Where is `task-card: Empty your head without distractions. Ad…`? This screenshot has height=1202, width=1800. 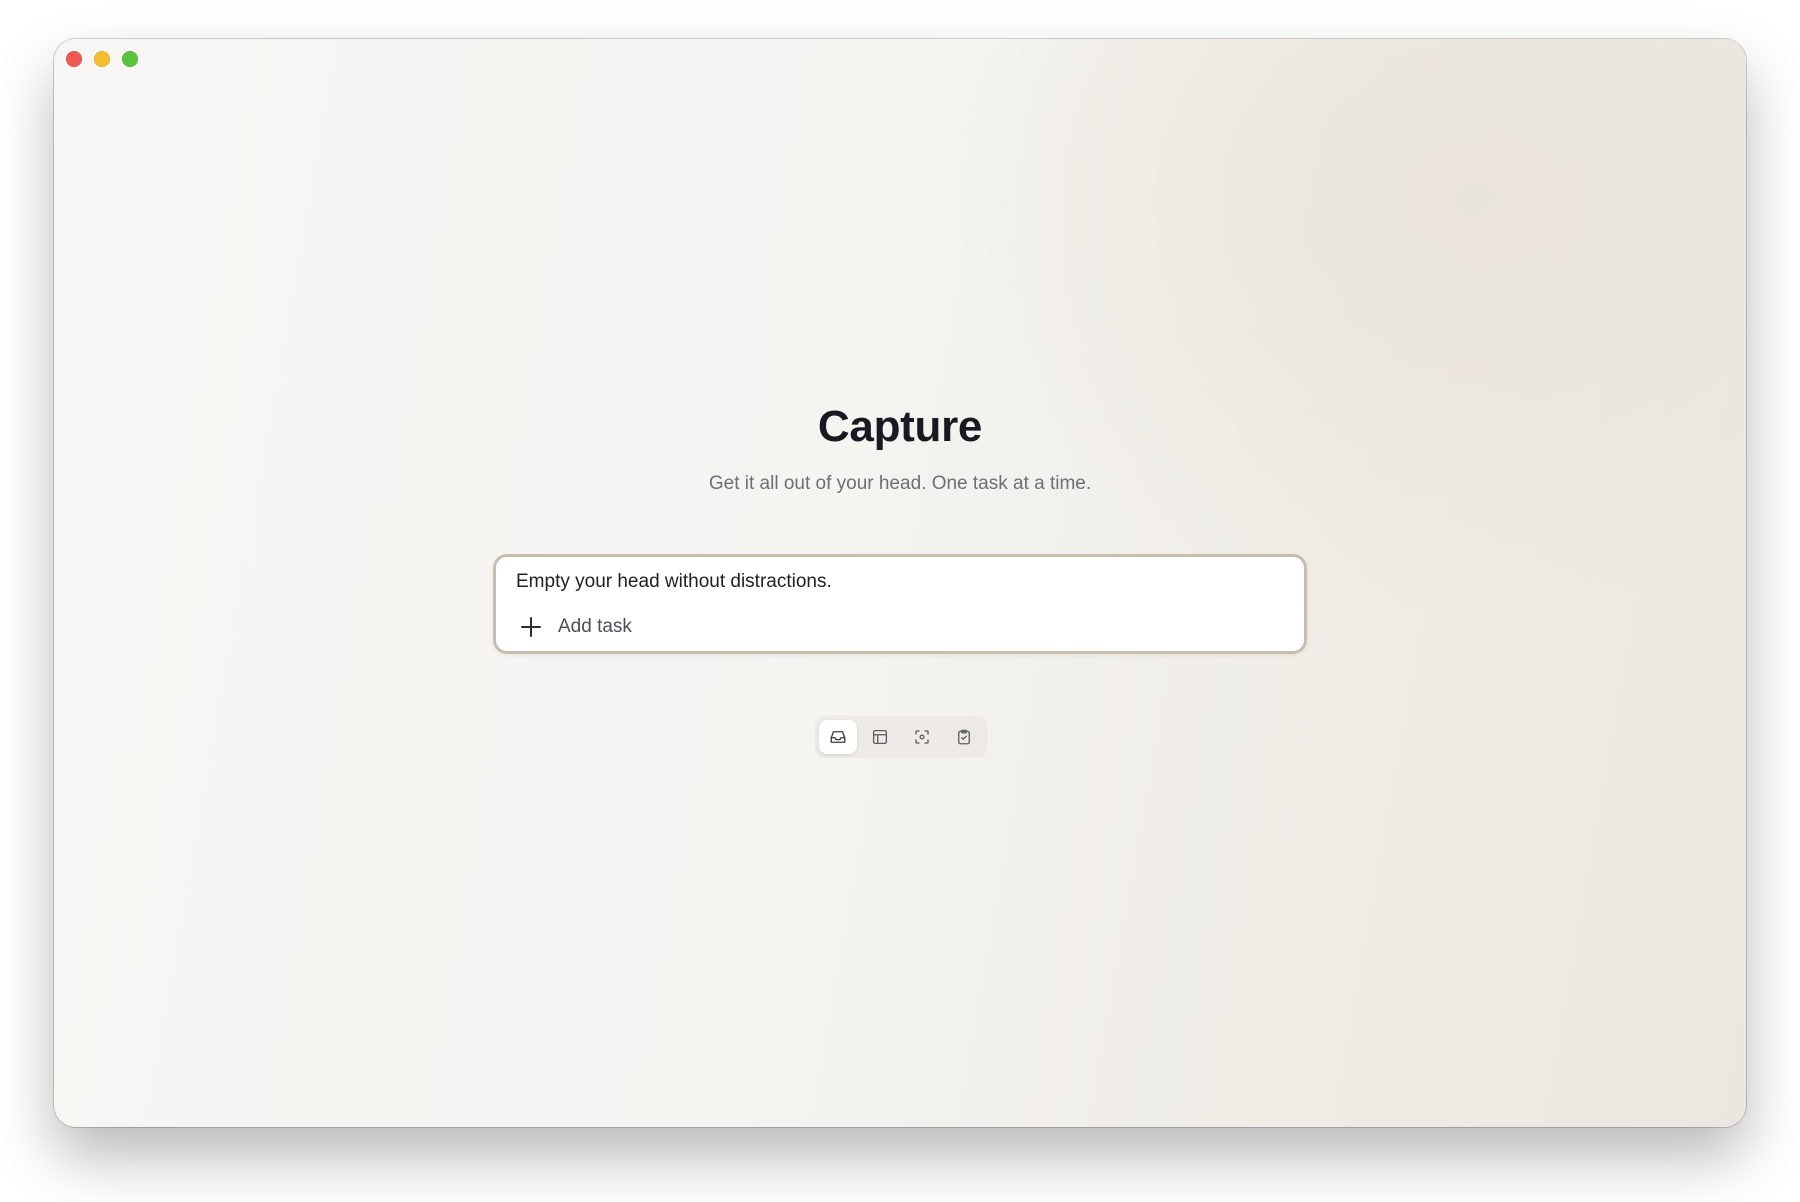 task-card: Empty your head without distractions. Ad… is located at coordinates (900, 604).